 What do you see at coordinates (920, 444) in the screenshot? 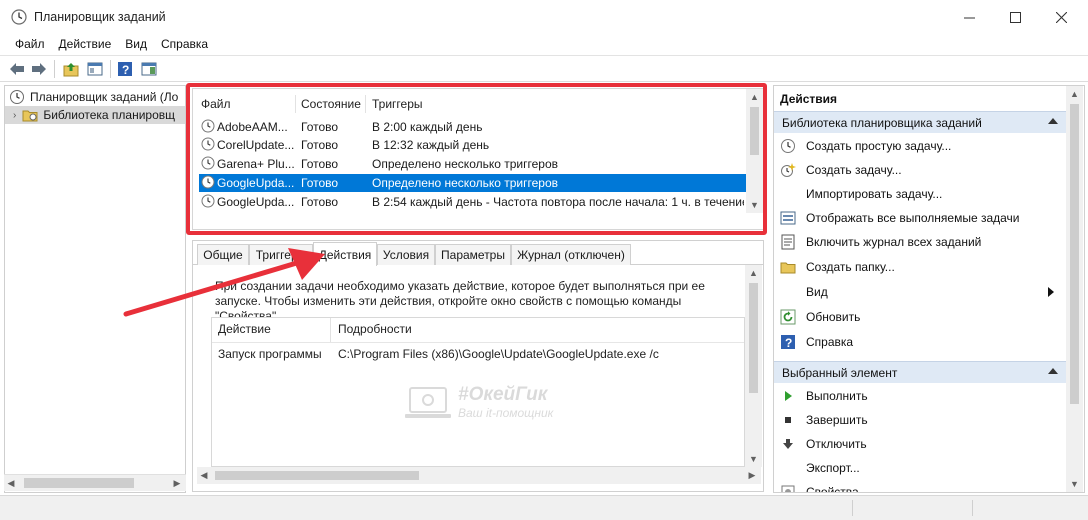
I see `action-disable: Отключить` at bounding box center [920, 444].